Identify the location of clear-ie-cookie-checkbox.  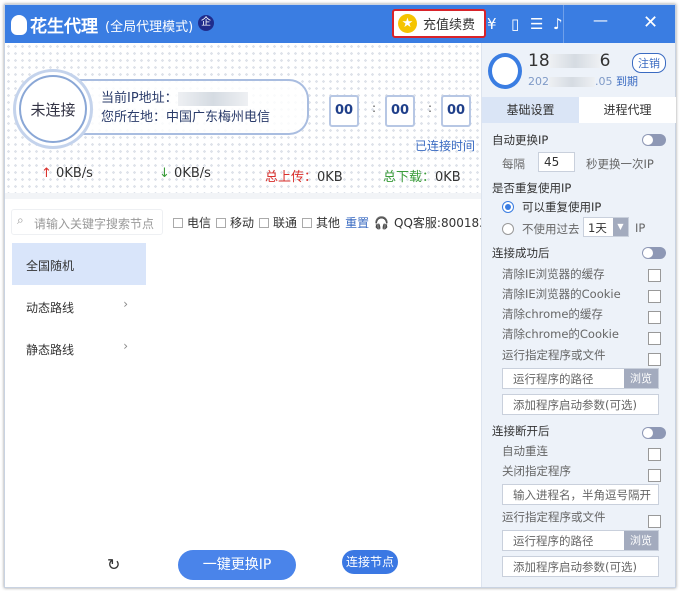
(654, 296).